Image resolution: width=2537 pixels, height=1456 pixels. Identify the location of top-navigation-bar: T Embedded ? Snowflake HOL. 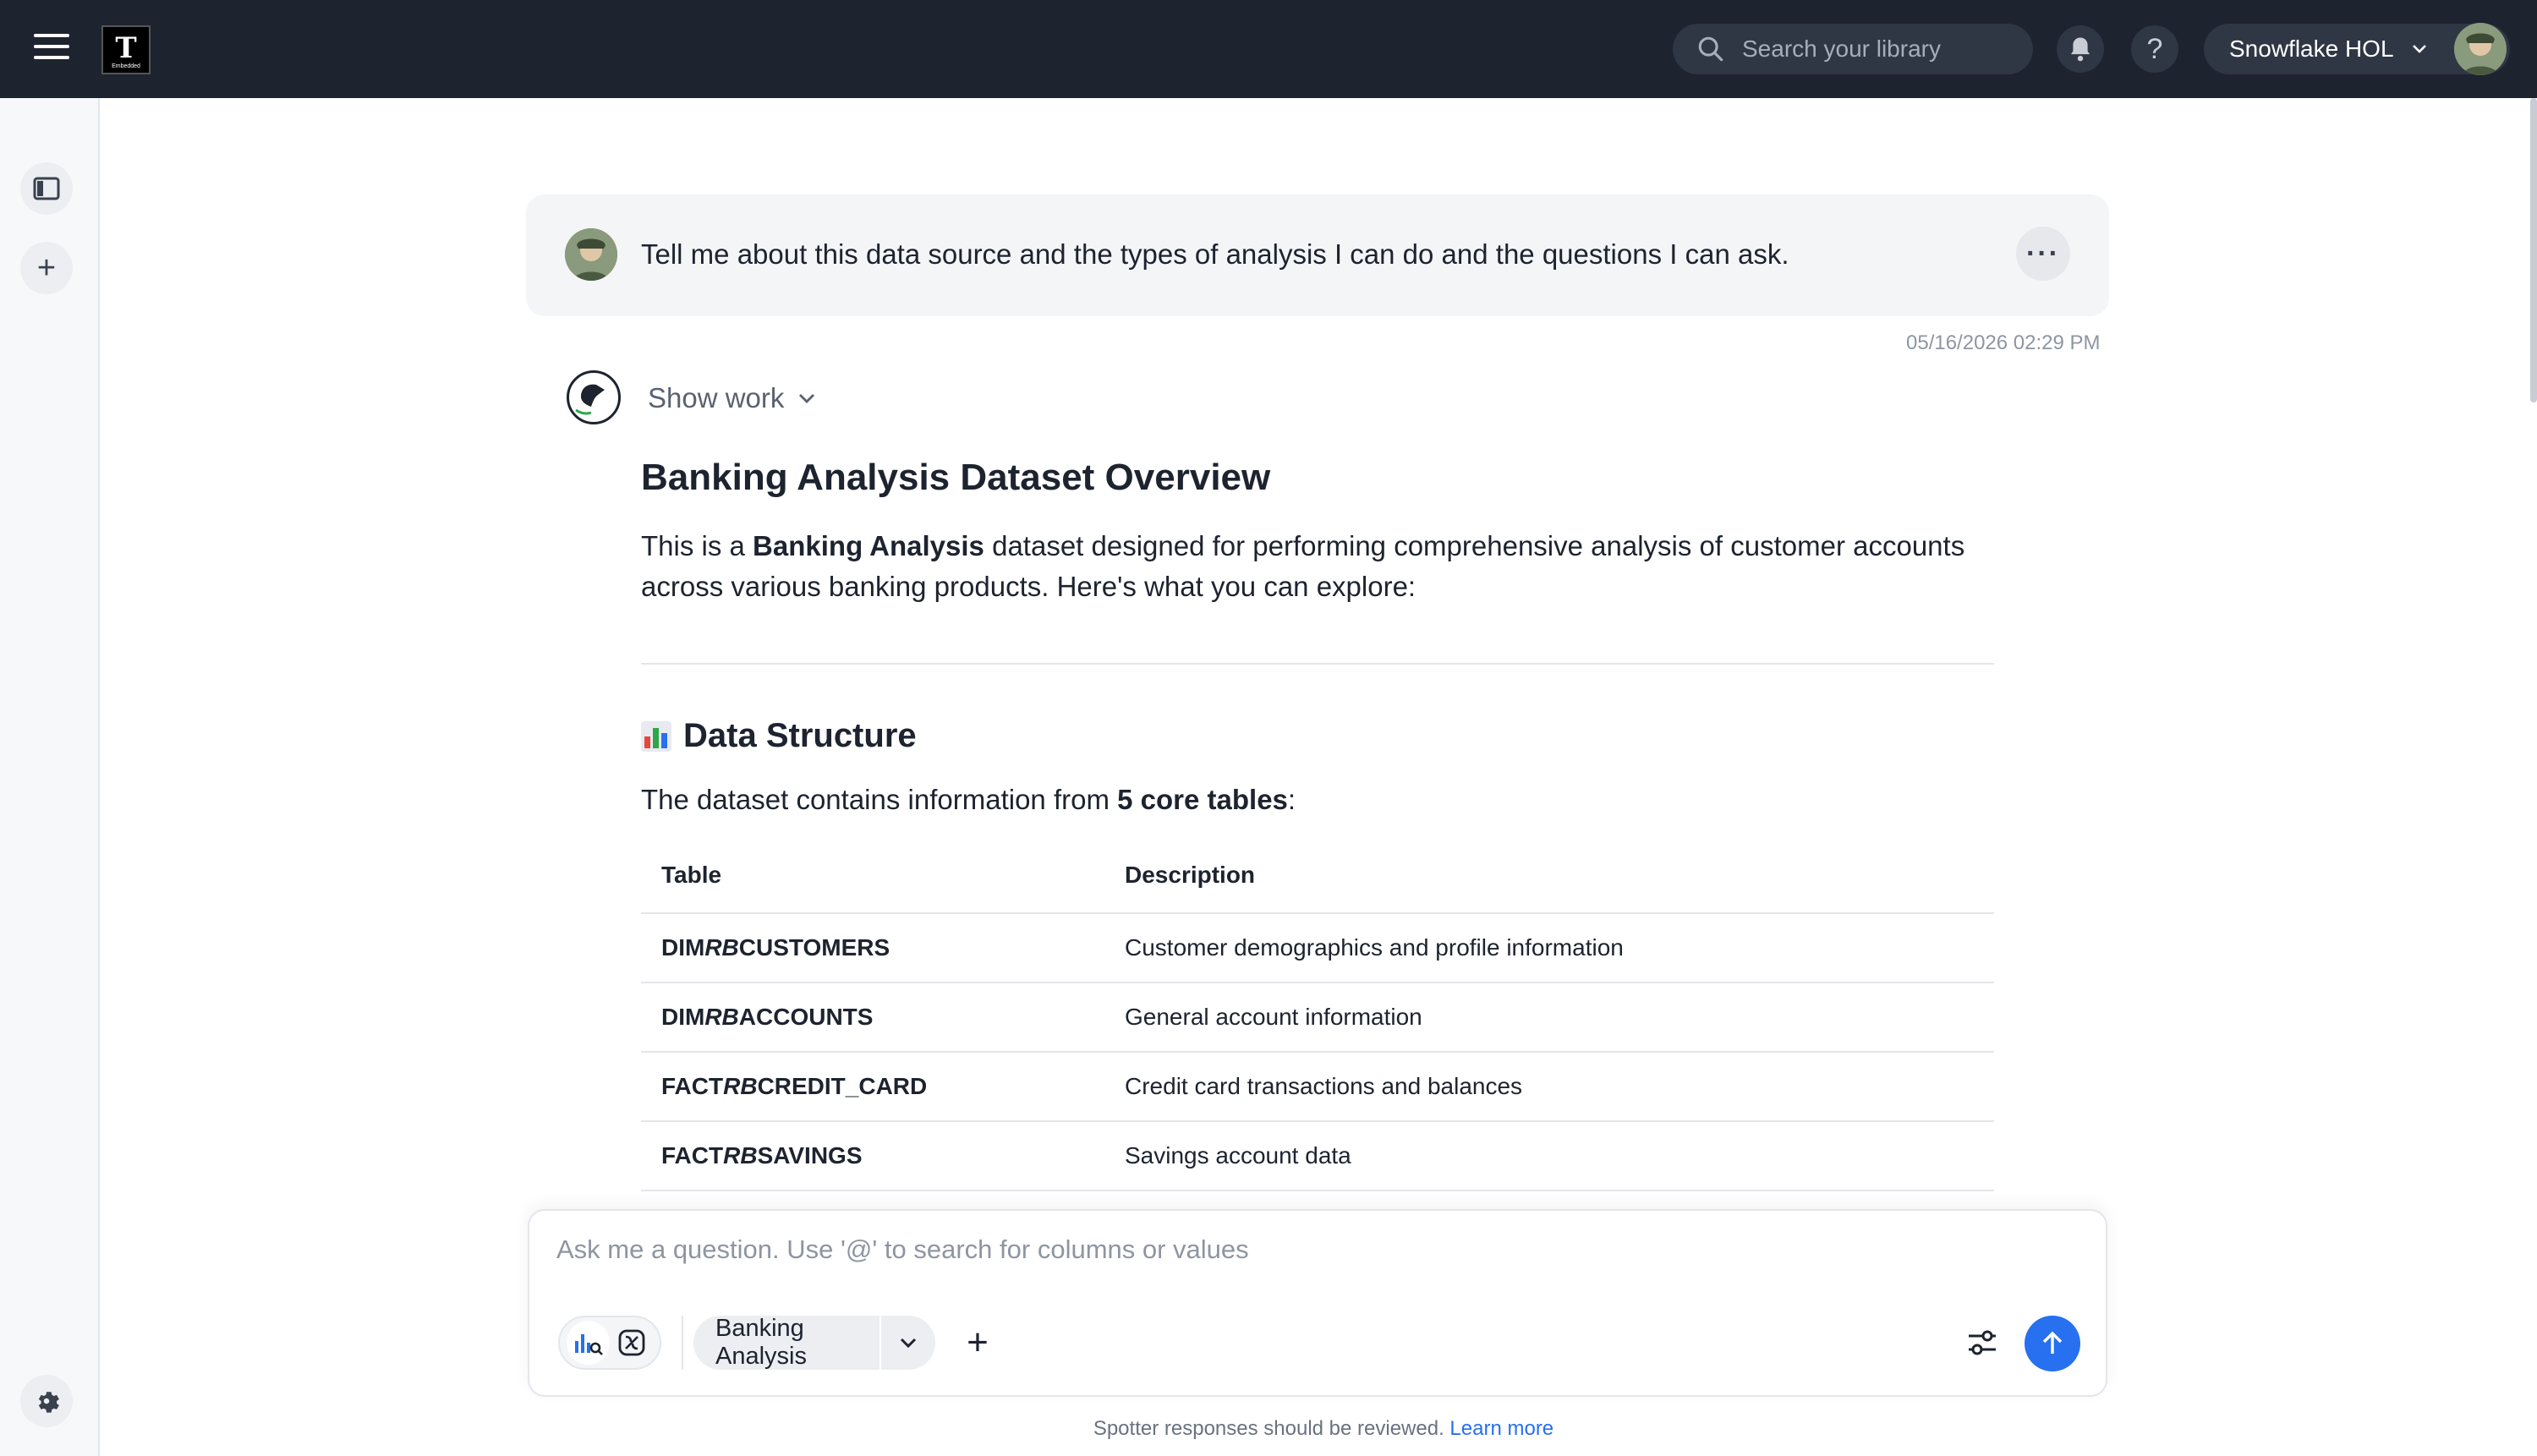
(1268, 49).